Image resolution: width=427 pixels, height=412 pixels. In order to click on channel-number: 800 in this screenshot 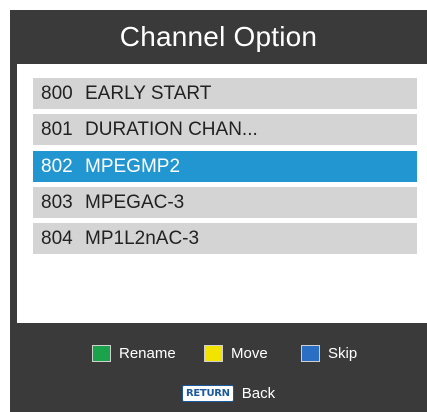, I will do `click(57, 93)`.